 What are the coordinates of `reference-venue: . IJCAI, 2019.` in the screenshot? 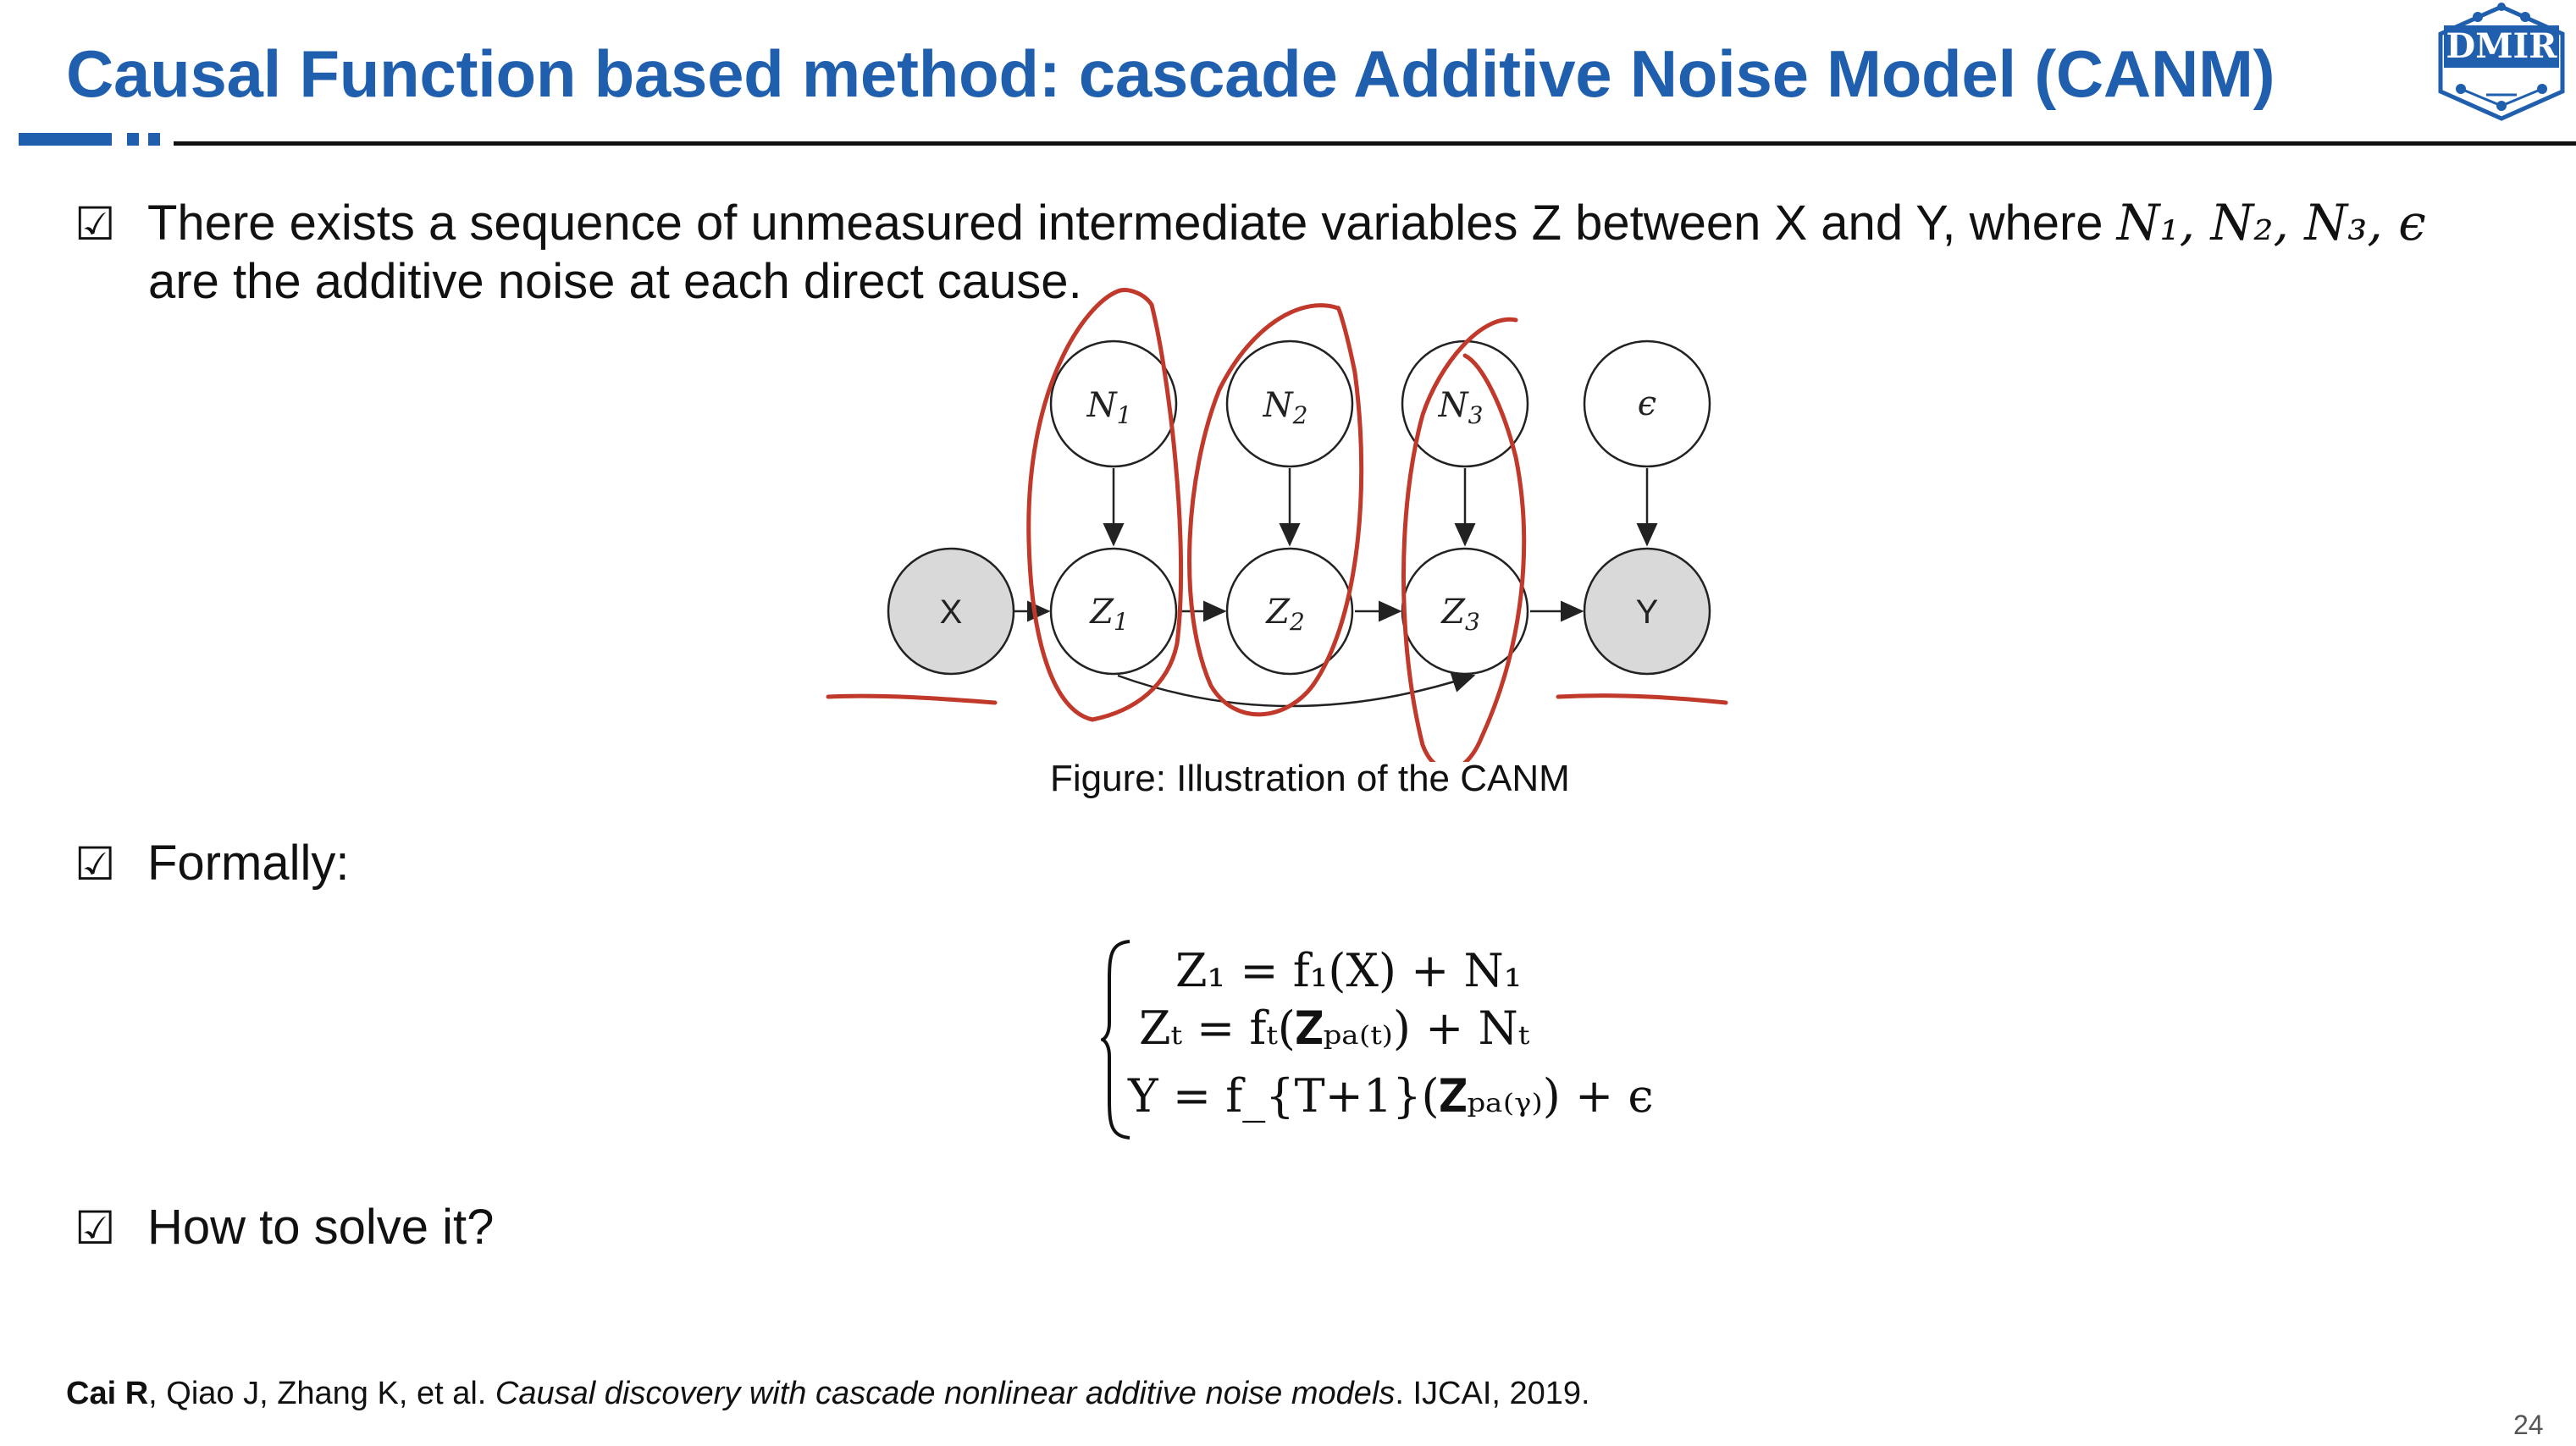 It's located at (1492, 1394).